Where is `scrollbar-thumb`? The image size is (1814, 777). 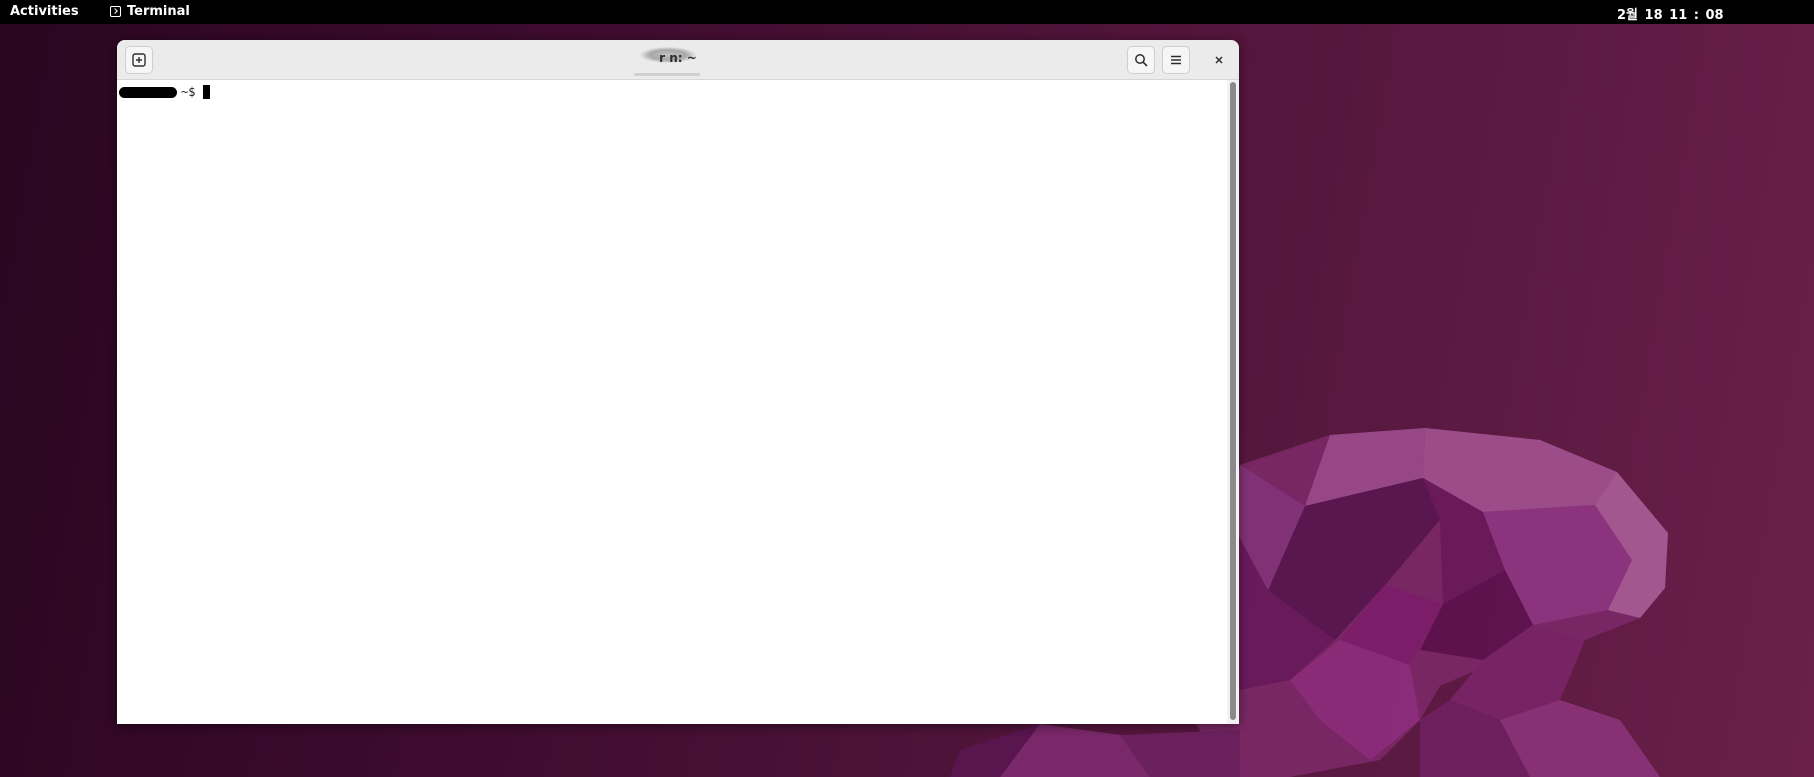
scrollbar-thumb is located at coordinates (1233, 401).